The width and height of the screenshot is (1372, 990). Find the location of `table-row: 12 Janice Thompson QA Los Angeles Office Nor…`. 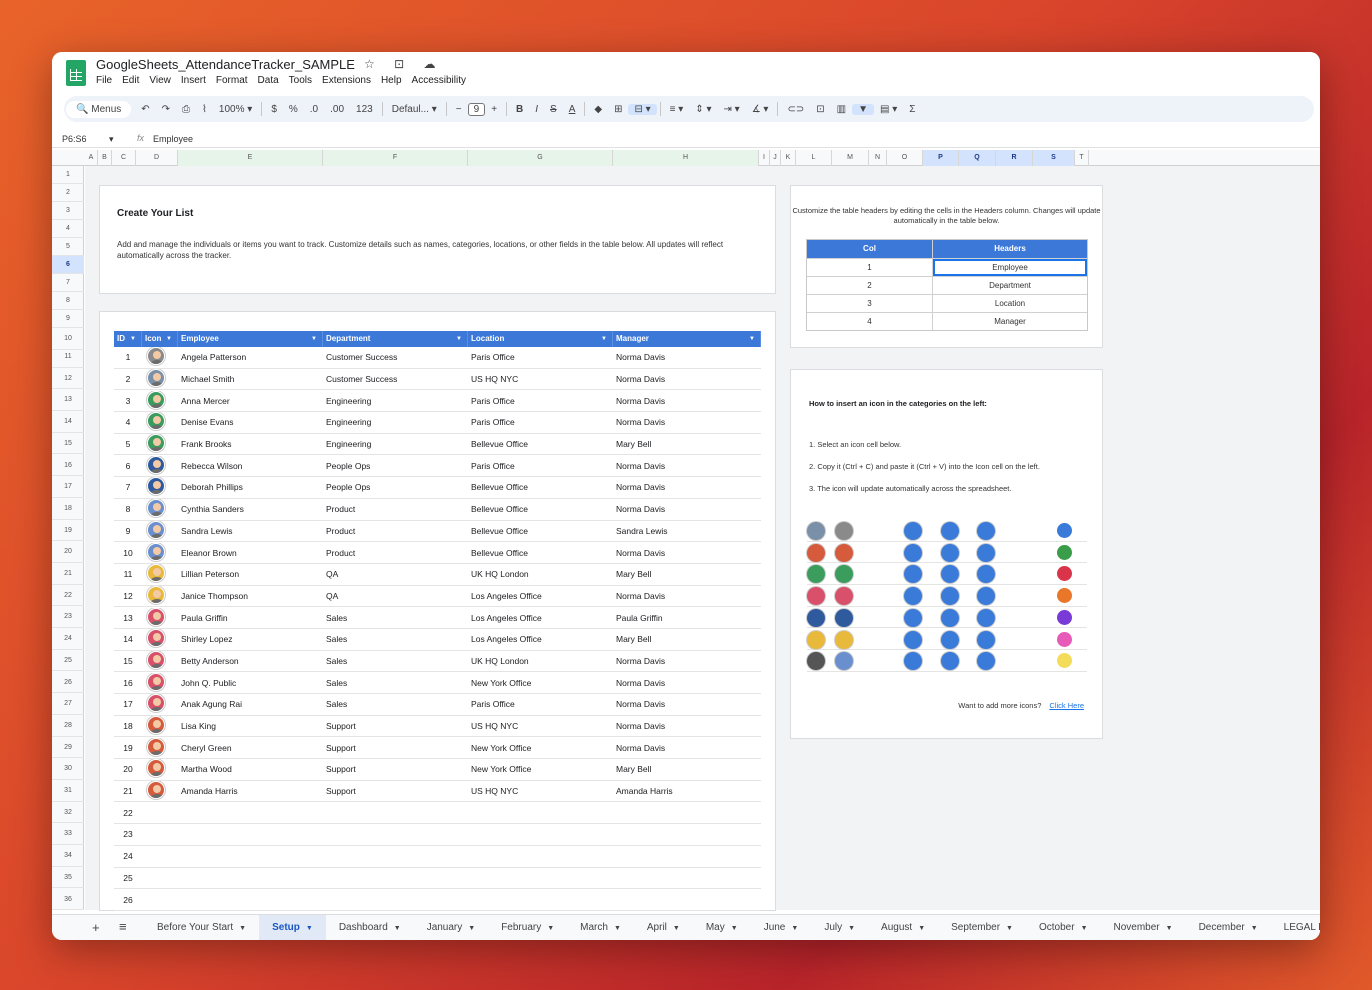

table-row: 12 Janice Thompson QA Los Angeles Office Nor… is located at coordinates (437, 596).